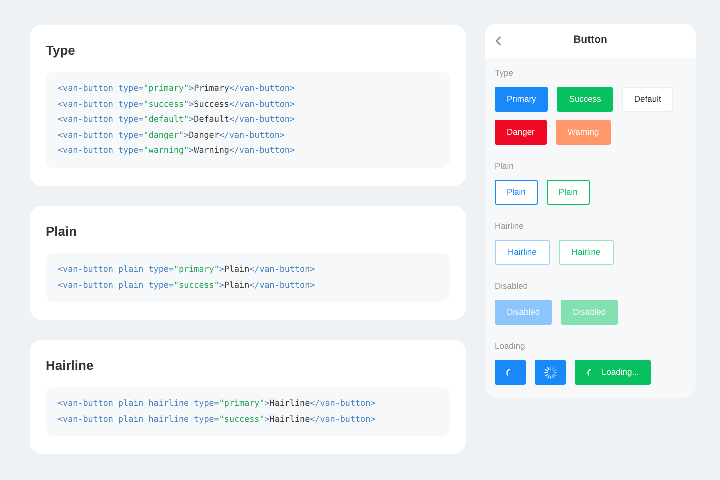  Describe the element at coordinates (504, 73) in the screenshot. I see `section-title: Type` at that location.